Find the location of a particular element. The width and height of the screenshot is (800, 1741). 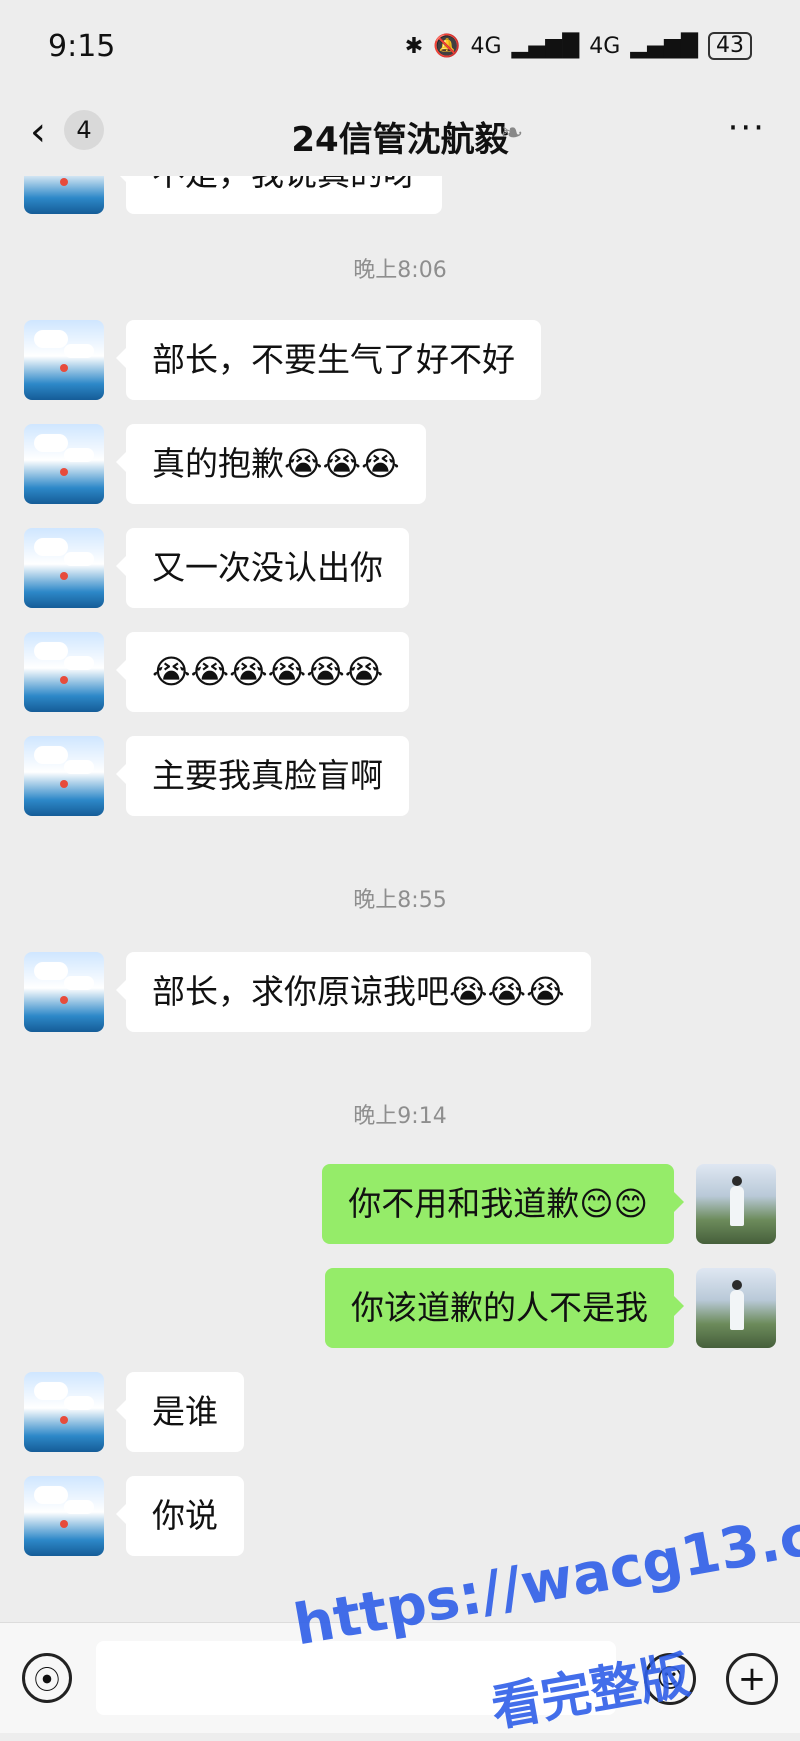

message-bubble: 😭😭😭😭😭😭 is located at coordinates (262, 672).